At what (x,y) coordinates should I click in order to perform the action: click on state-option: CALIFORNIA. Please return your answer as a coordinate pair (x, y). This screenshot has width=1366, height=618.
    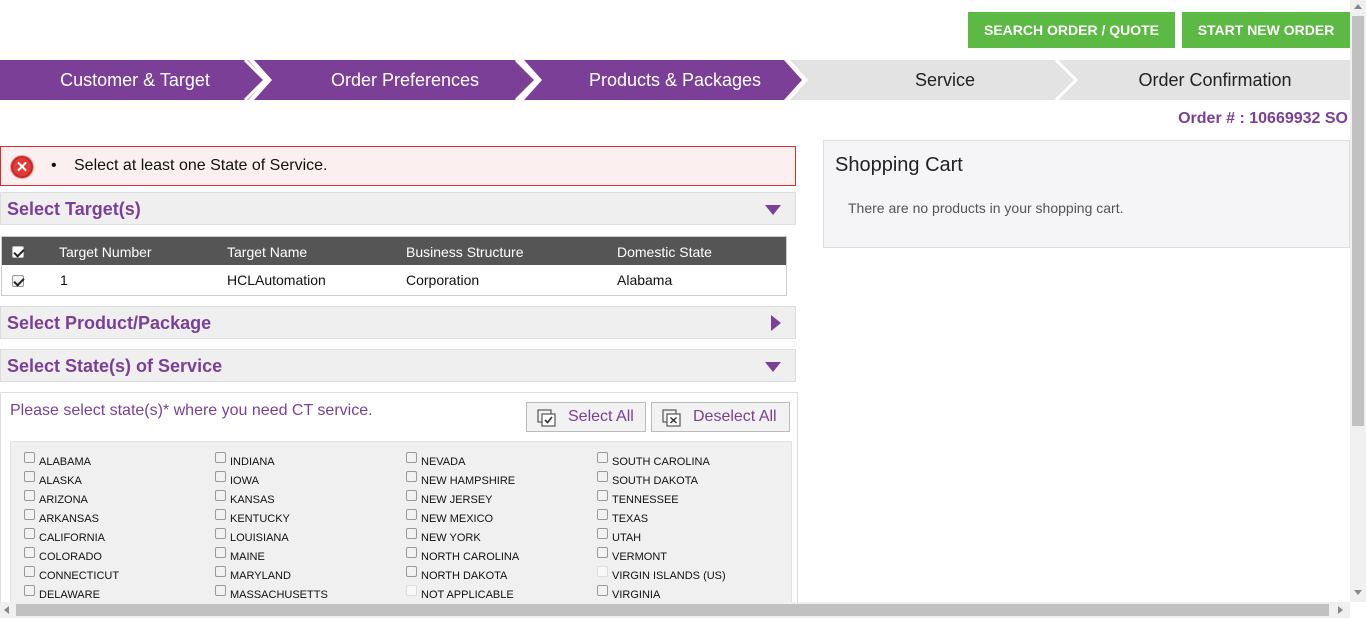
    Looking at the image, I should click on (65, 536).